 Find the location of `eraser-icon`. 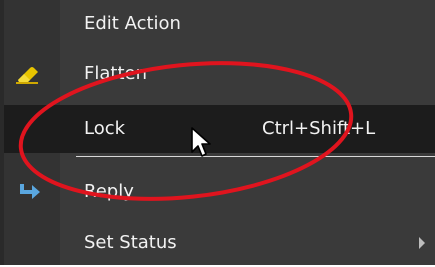

eraser-icon is located at coordinates (30, 74).